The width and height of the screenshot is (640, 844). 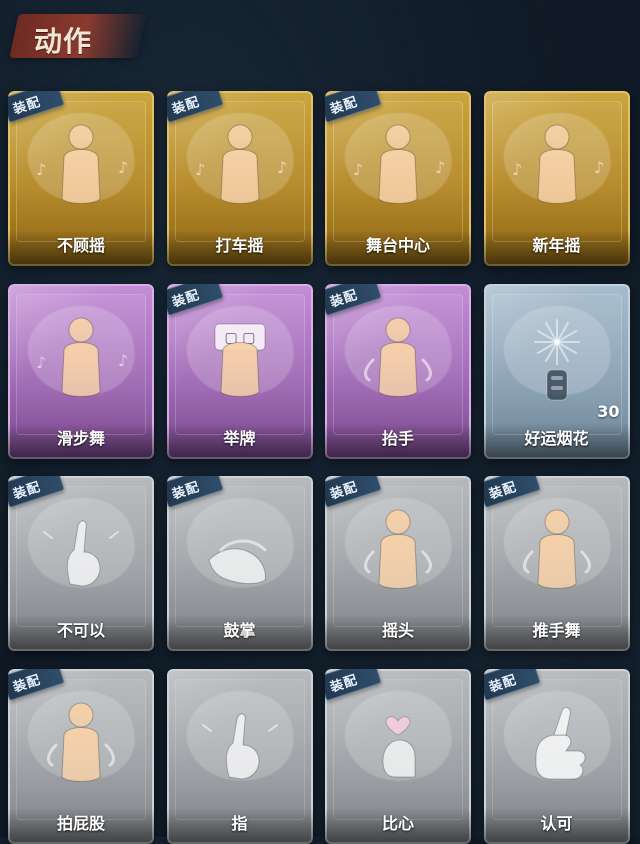 I want to click on emote-card: ♪ ♪ 新年摇, so click(x=556, y=178).